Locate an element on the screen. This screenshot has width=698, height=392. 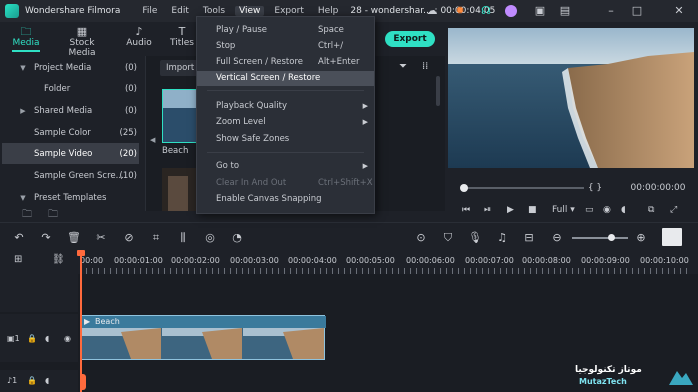
bulb-icon: ✹ is located at coordinates (460, 11).